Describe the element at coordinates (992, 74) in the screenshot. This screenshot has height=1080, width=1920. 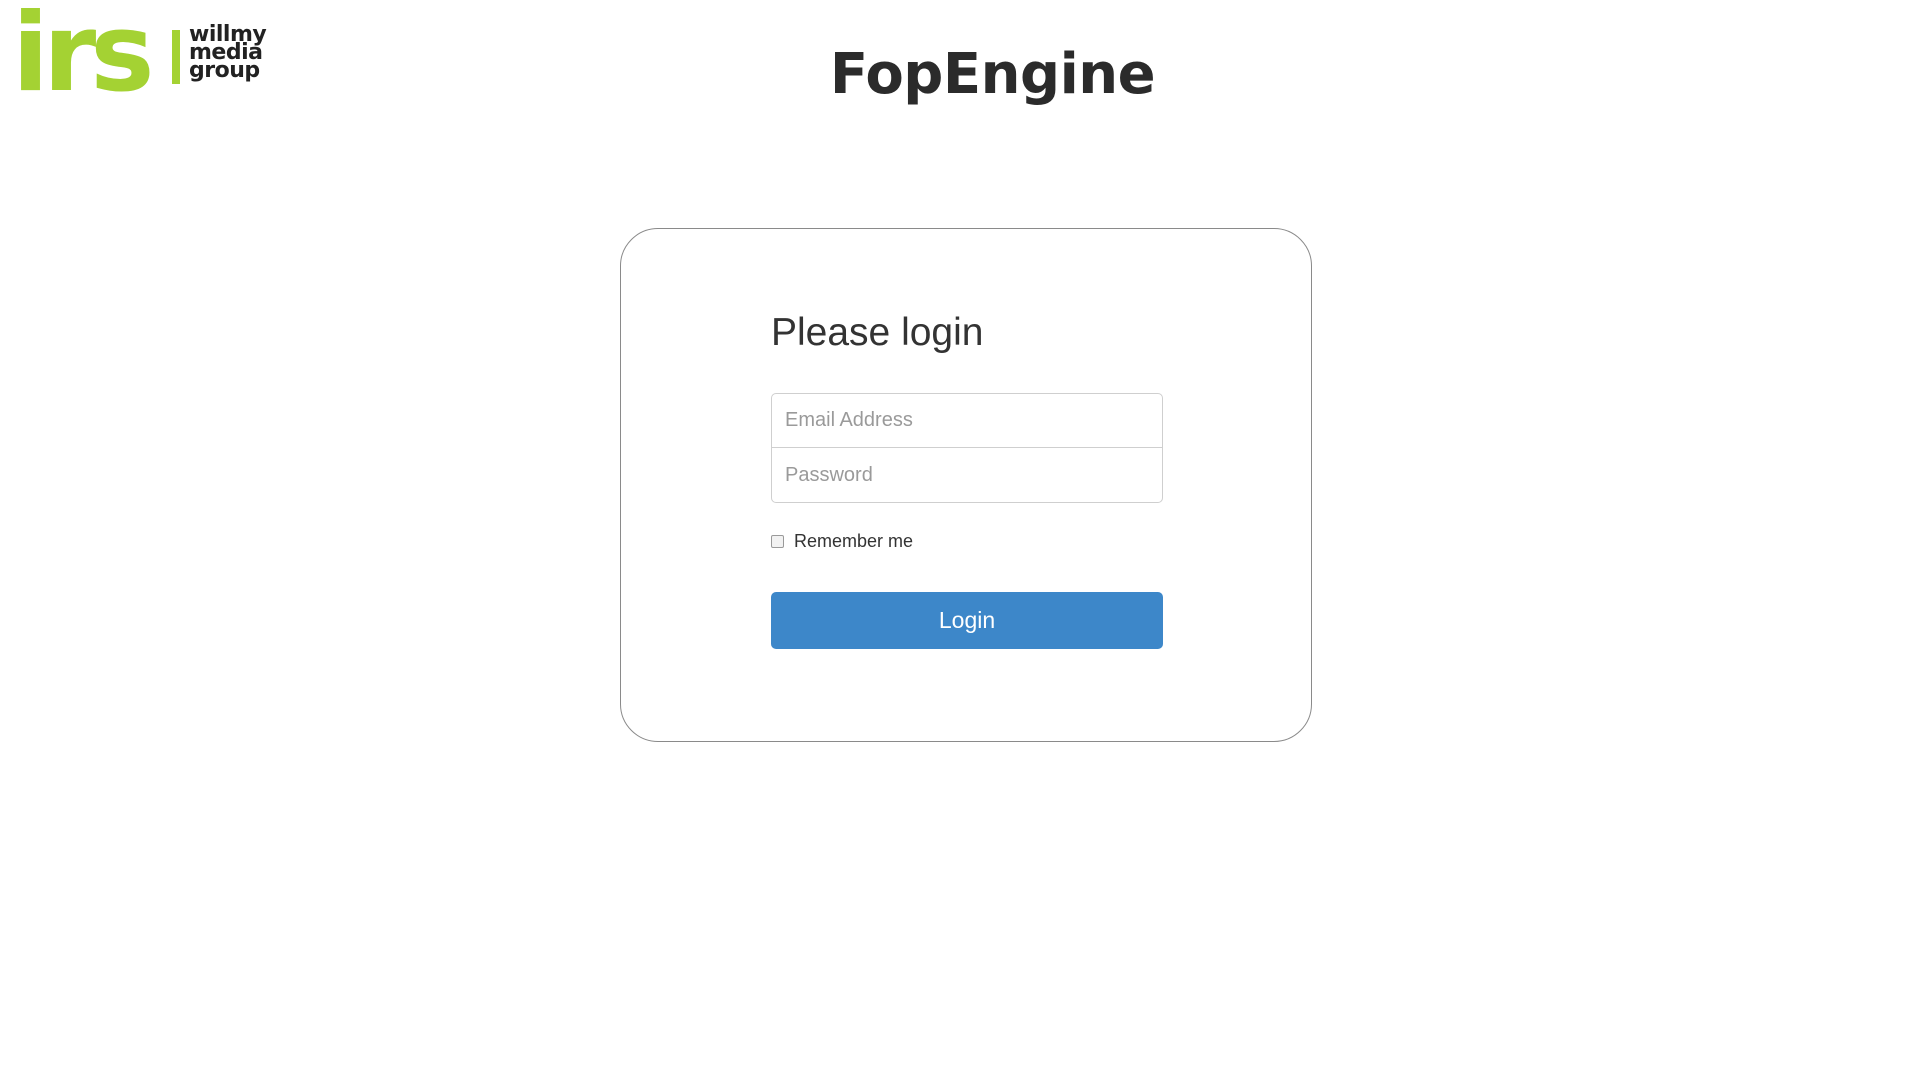
I see `page-title: FopEngine` at that location.